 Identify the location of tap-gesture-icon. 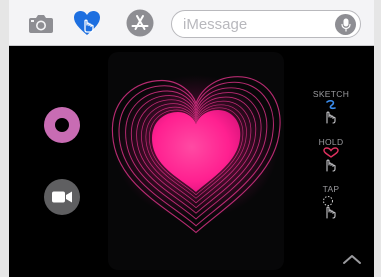
(329, 207).